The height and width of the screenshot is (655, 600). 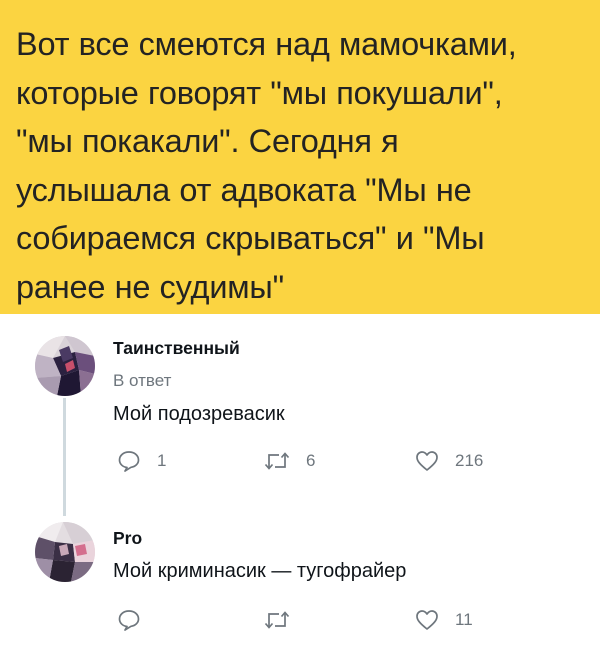 What do you see at coordinates (260, 571) in the screenshot?
I see `comment-text: Мой криминасик — тугофрайер` at bounding box center [260, 571].